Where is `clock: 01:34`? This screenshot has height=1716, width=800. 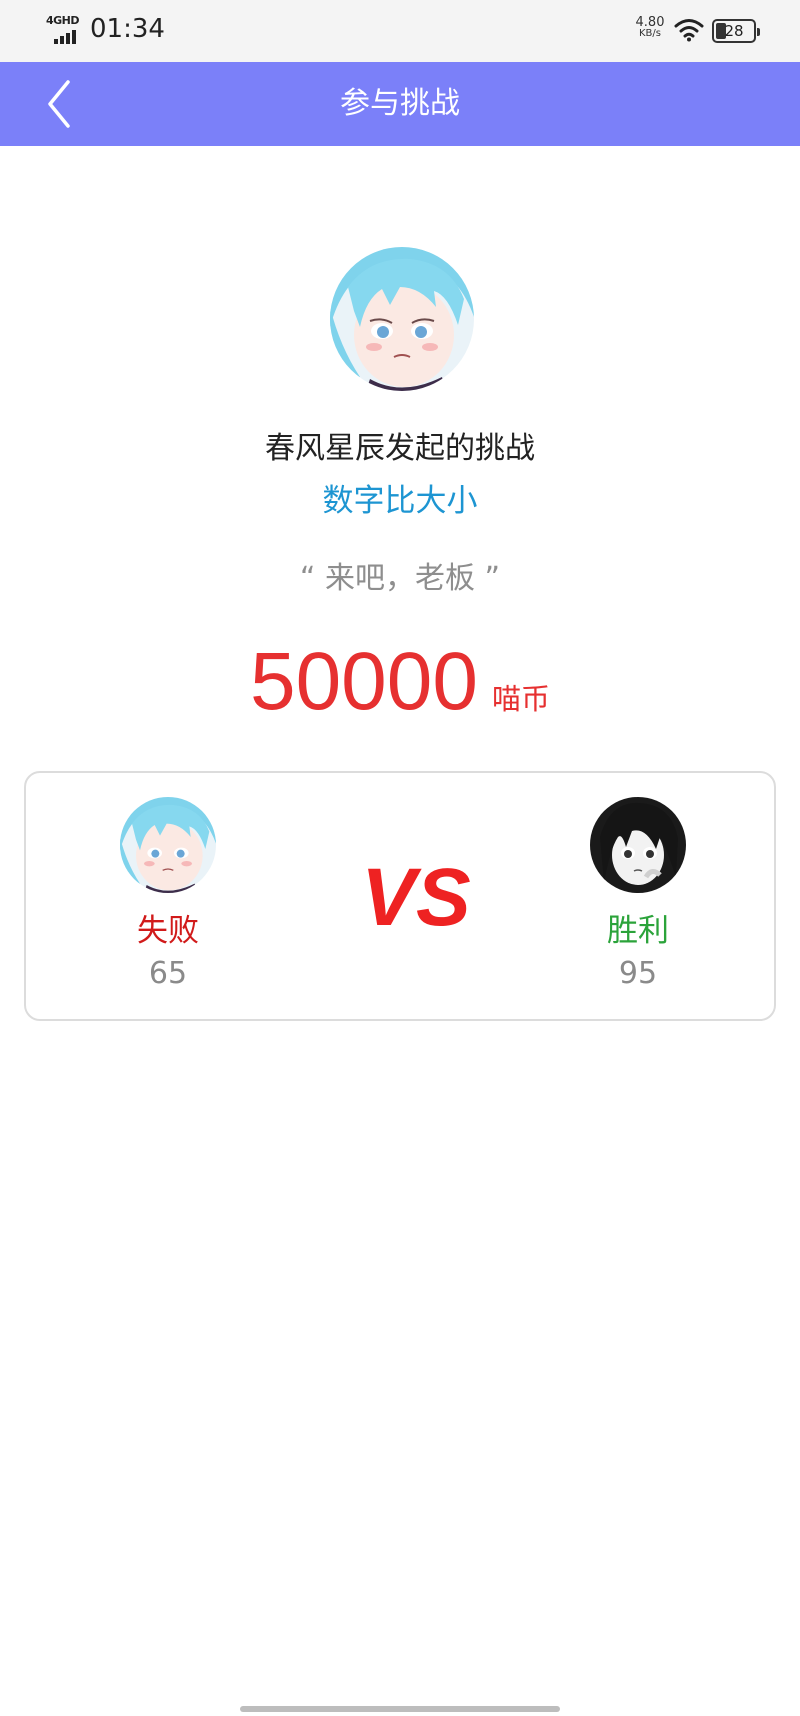 clock: 01:34 is located at coordinates (127, 29).